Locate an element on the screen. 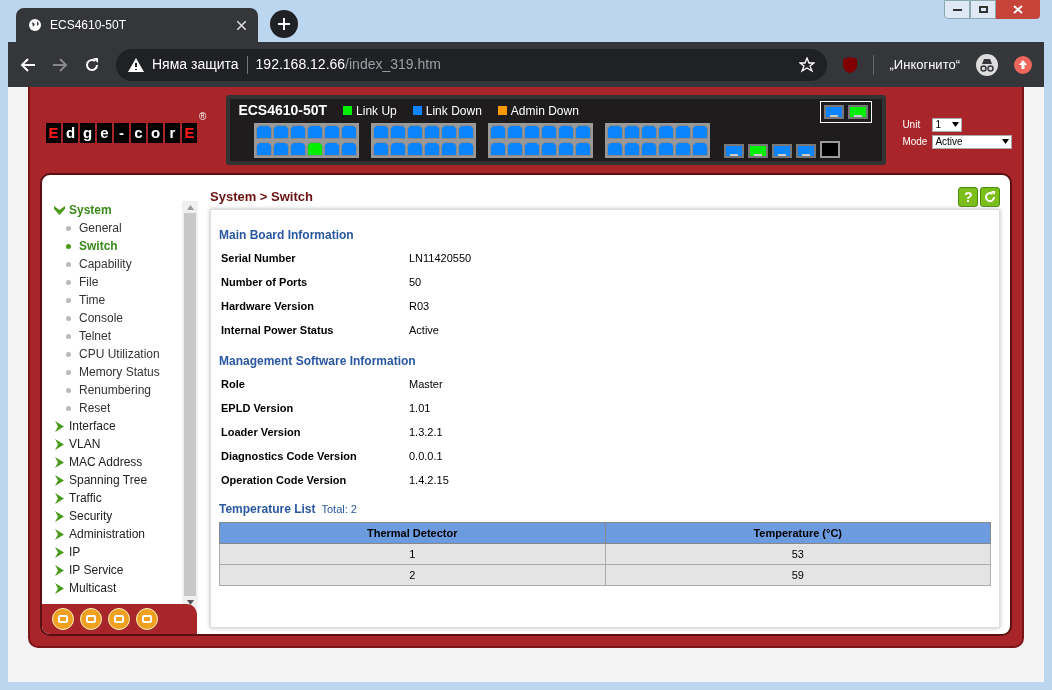  plus-icon is located at coordinates (284, 24).